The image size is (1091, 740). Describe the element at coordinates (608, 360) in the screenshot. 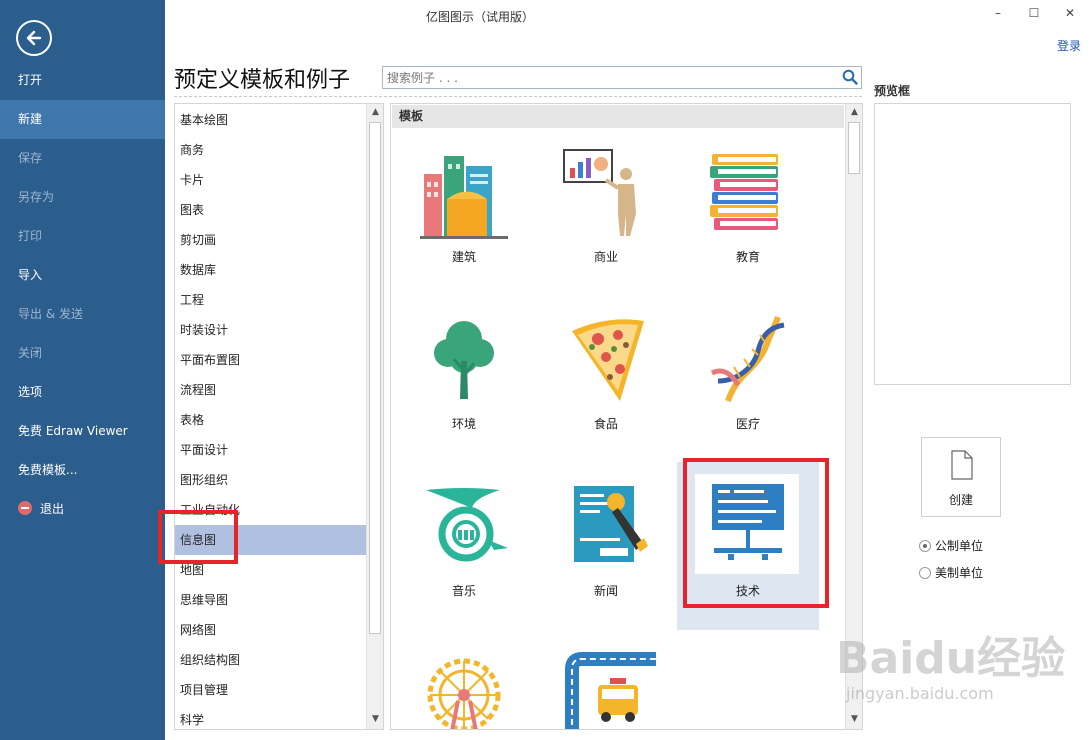

I see `pizza-icon` at that location.